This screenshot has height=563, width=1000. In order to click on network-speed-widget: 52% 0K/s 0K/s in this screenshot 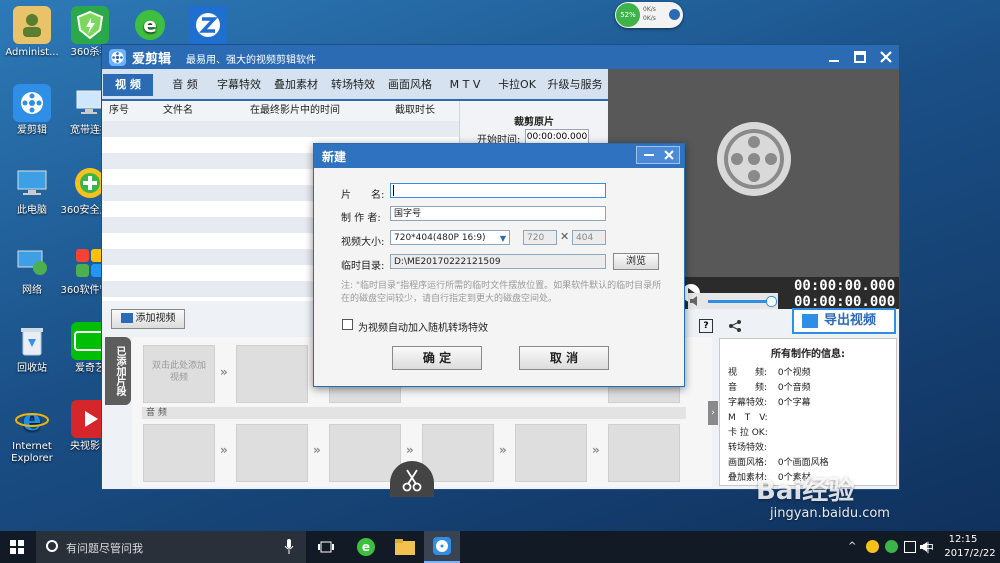, I will do `click(649, 15)`.